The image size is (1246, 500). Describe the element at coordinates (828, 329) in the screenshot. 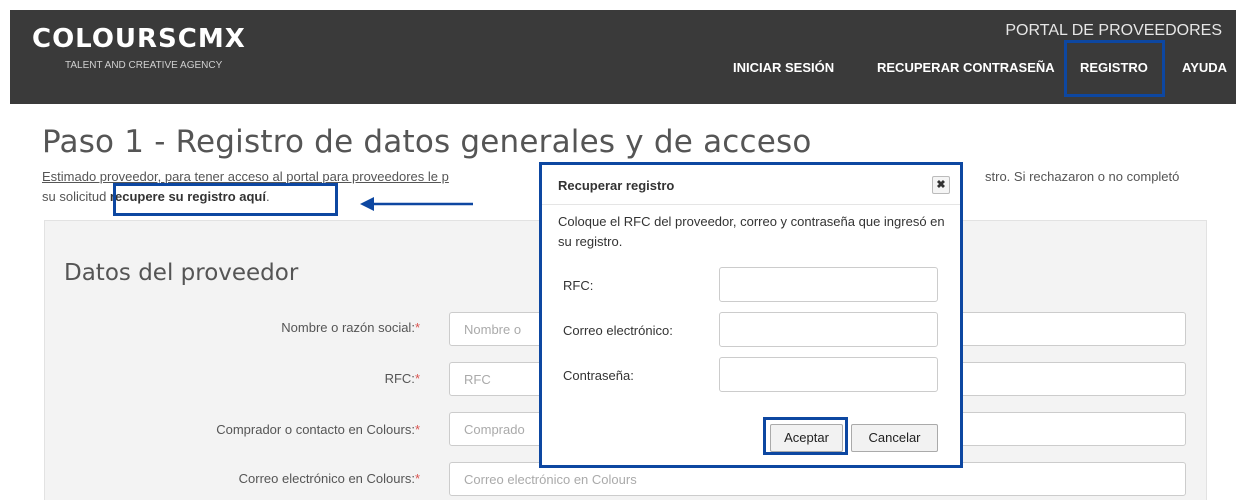

I see `modal-email-input` at that location.